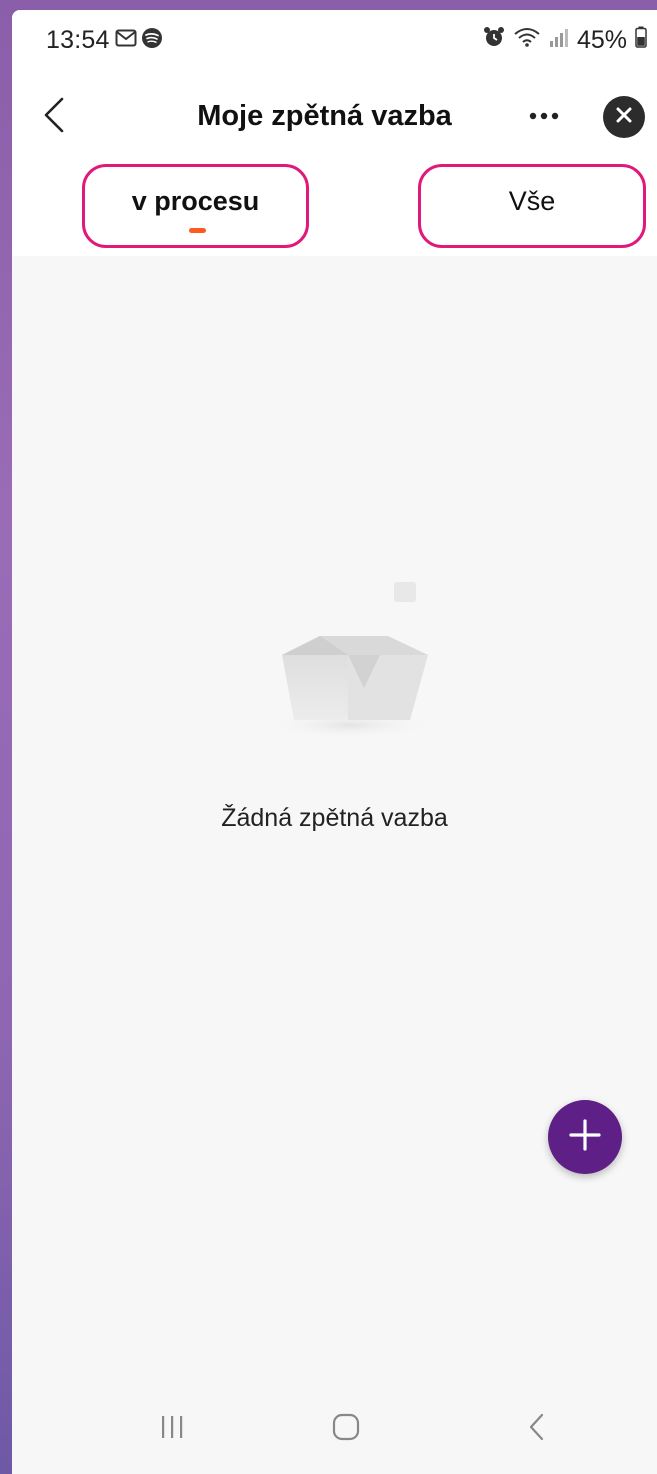  I want to click on signal-icon, so click(559, 40).